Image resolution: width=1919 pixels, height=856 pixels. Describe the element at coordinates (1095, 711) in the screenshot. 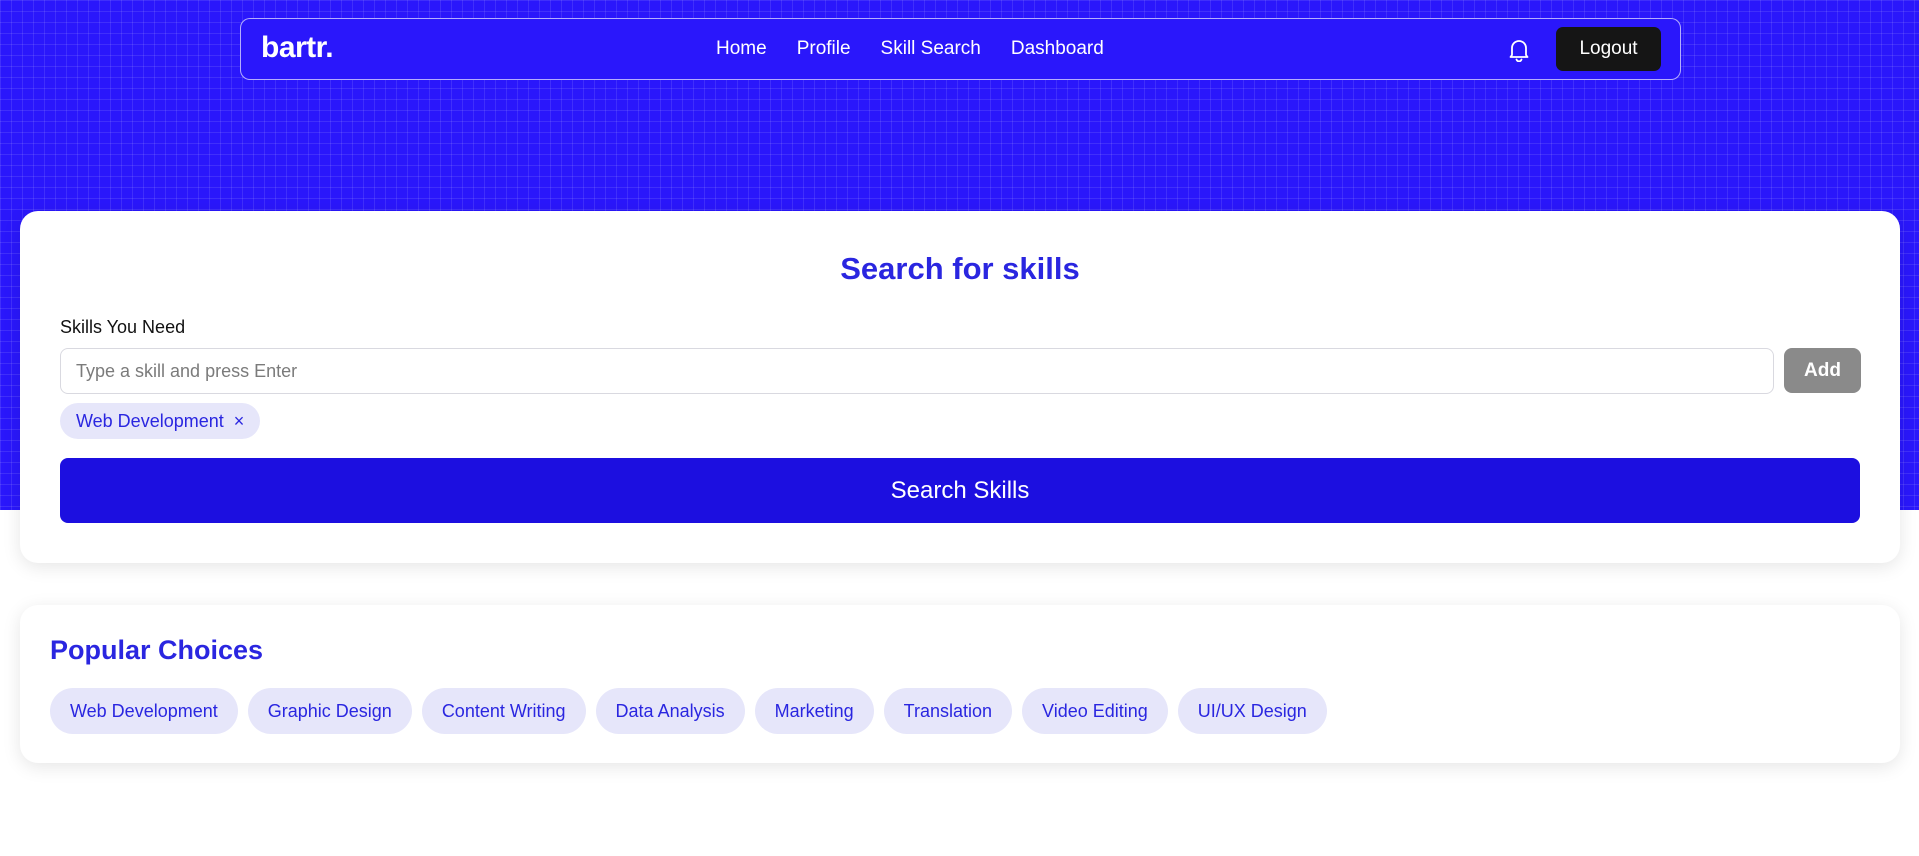

I see `popular-chip-video-editing: Video Editing` at that location.